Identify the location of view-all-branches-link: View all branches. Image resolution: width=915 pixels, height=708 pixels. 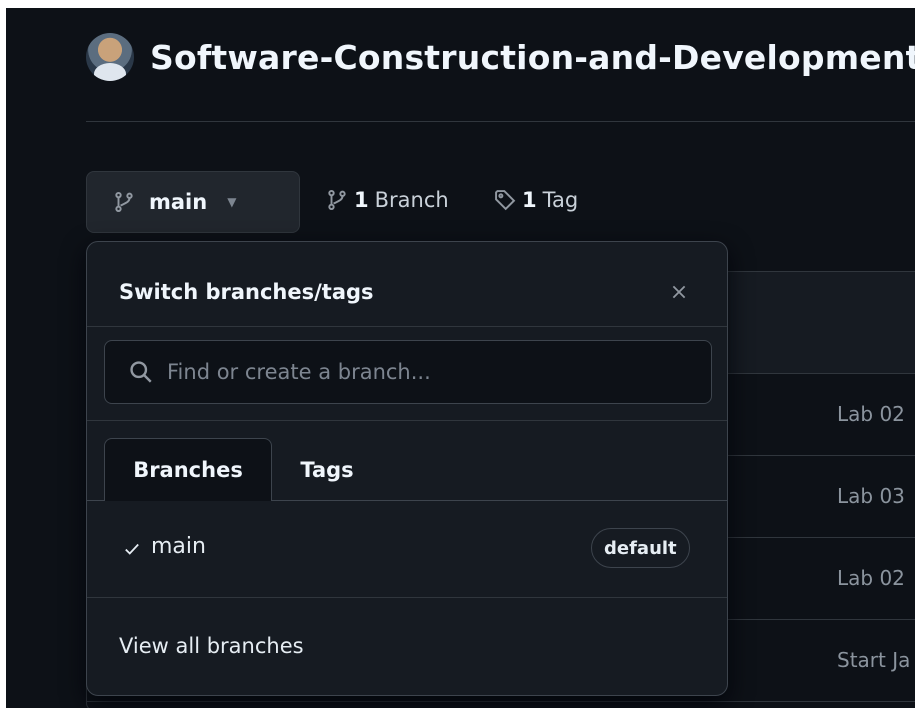
(211, 646).